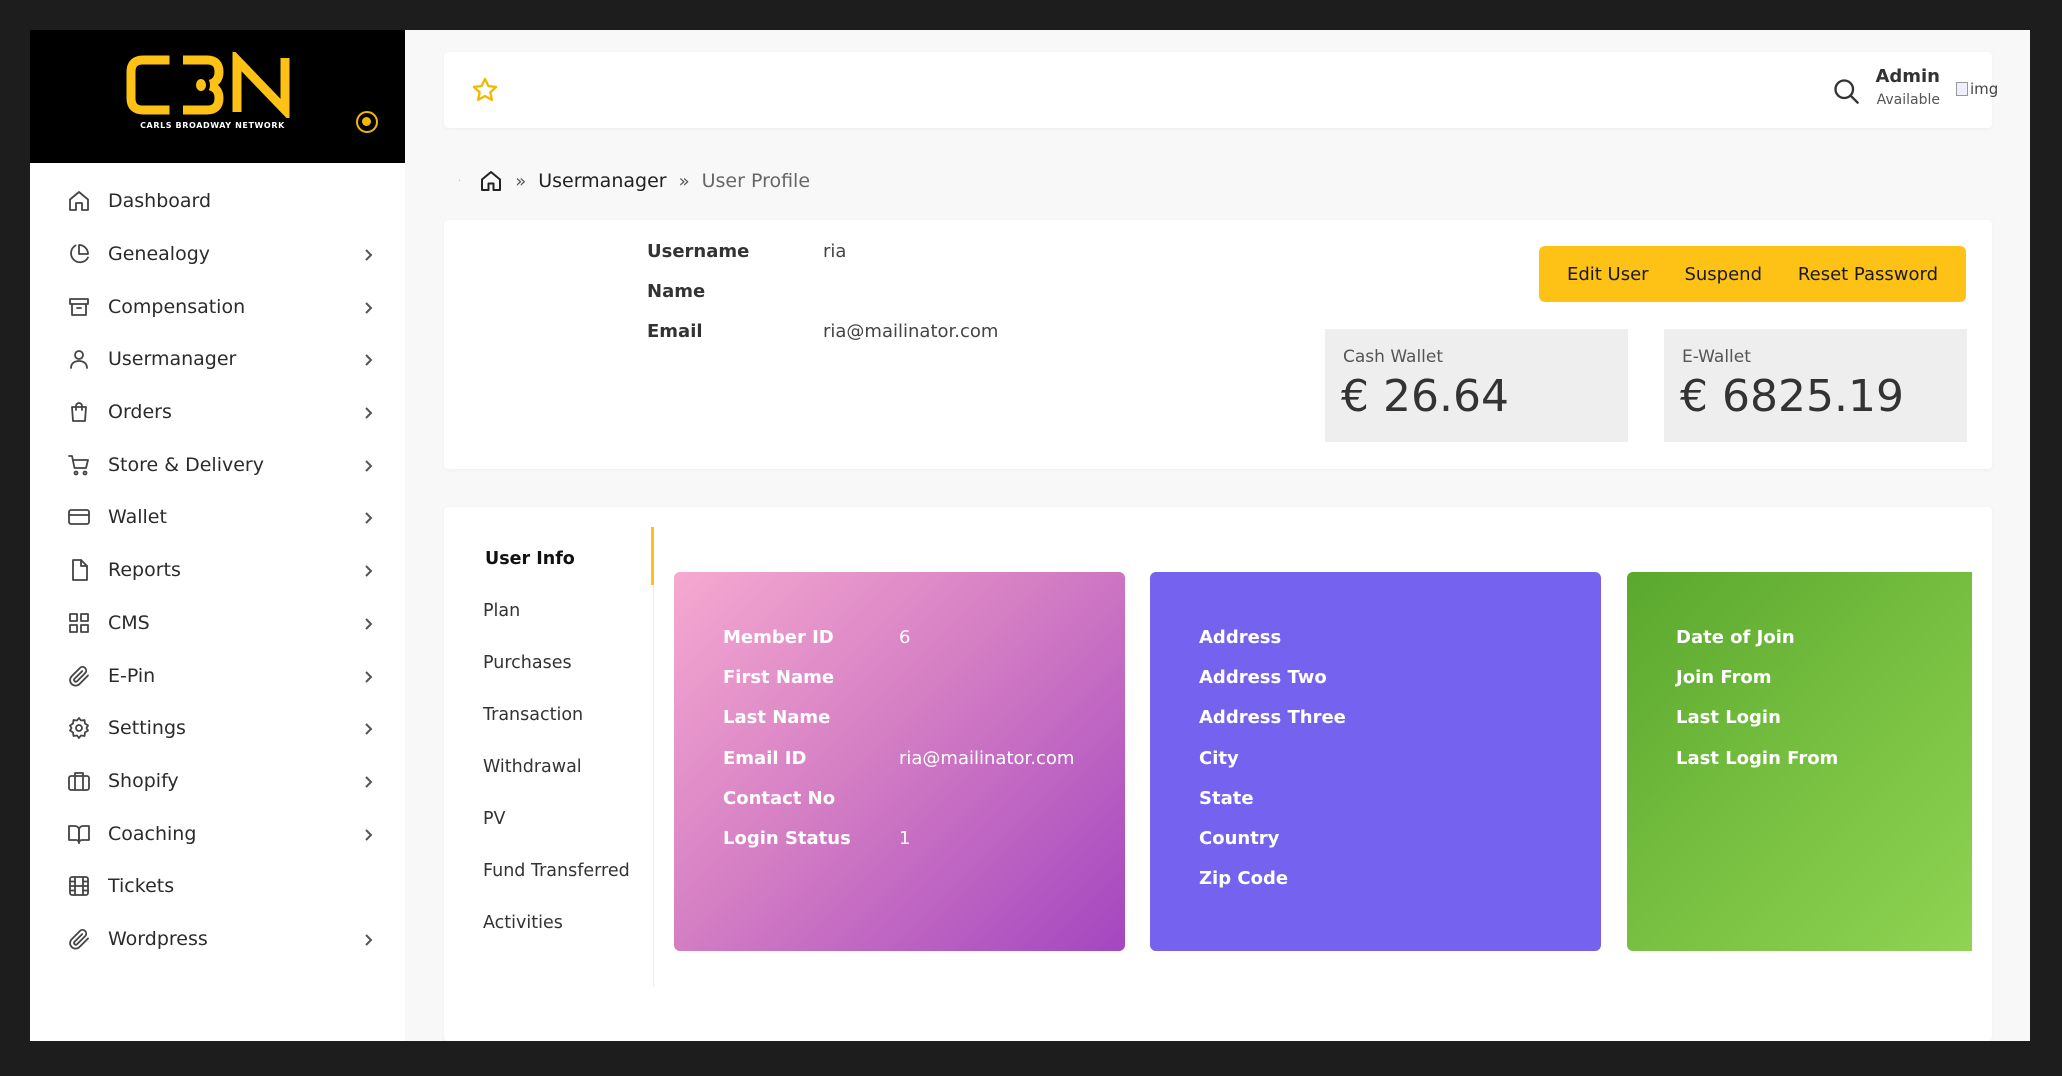 Image resolution: width=2062 pixels, height=1076 pixels. I want to click on info-row: First Name, so click(898, 677).